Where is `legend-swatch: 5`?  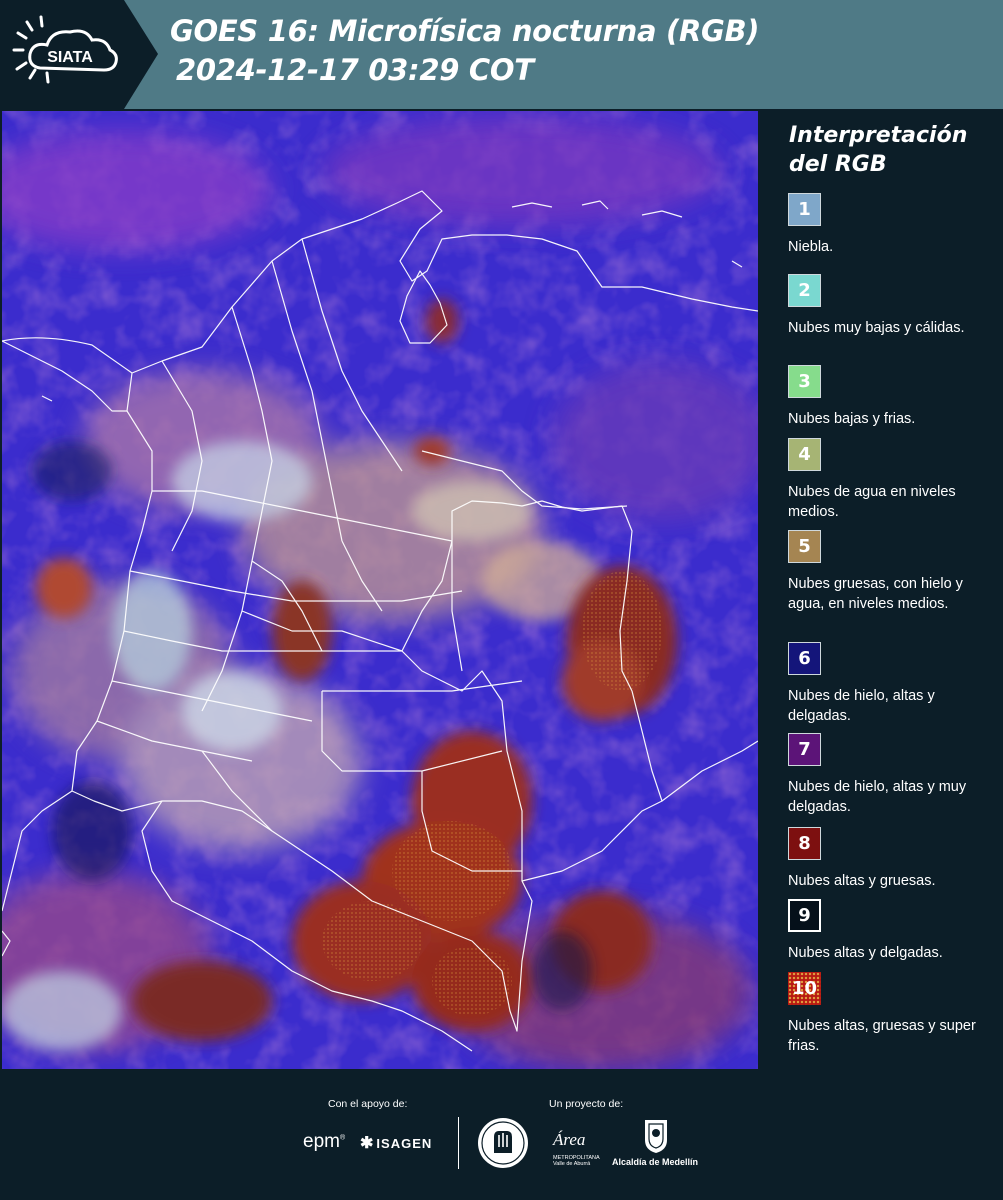 legend-swatch: 5 is located at coordinates (804, 546).